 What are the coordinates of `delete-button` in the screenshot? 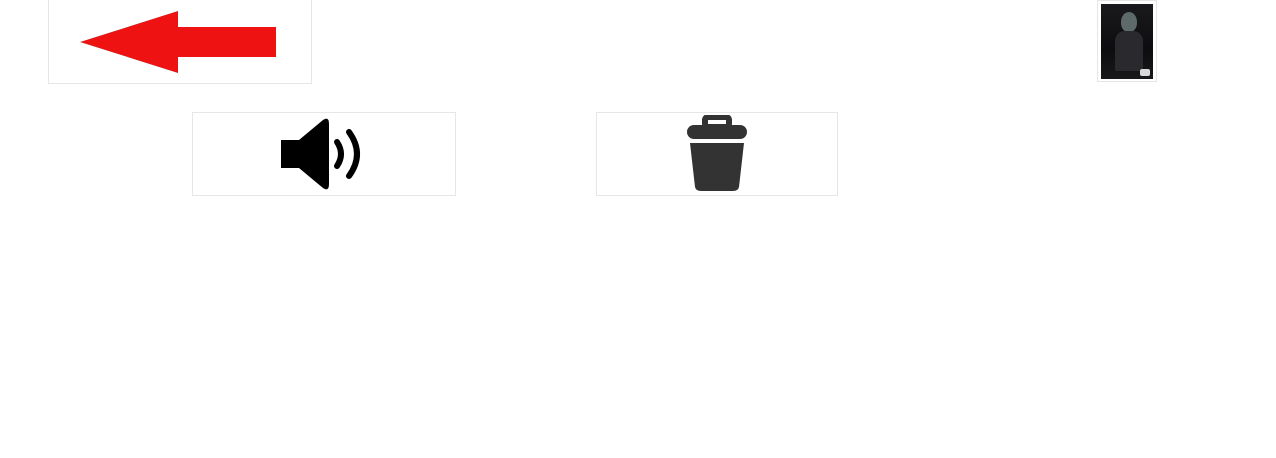 It's located at (717, 154).